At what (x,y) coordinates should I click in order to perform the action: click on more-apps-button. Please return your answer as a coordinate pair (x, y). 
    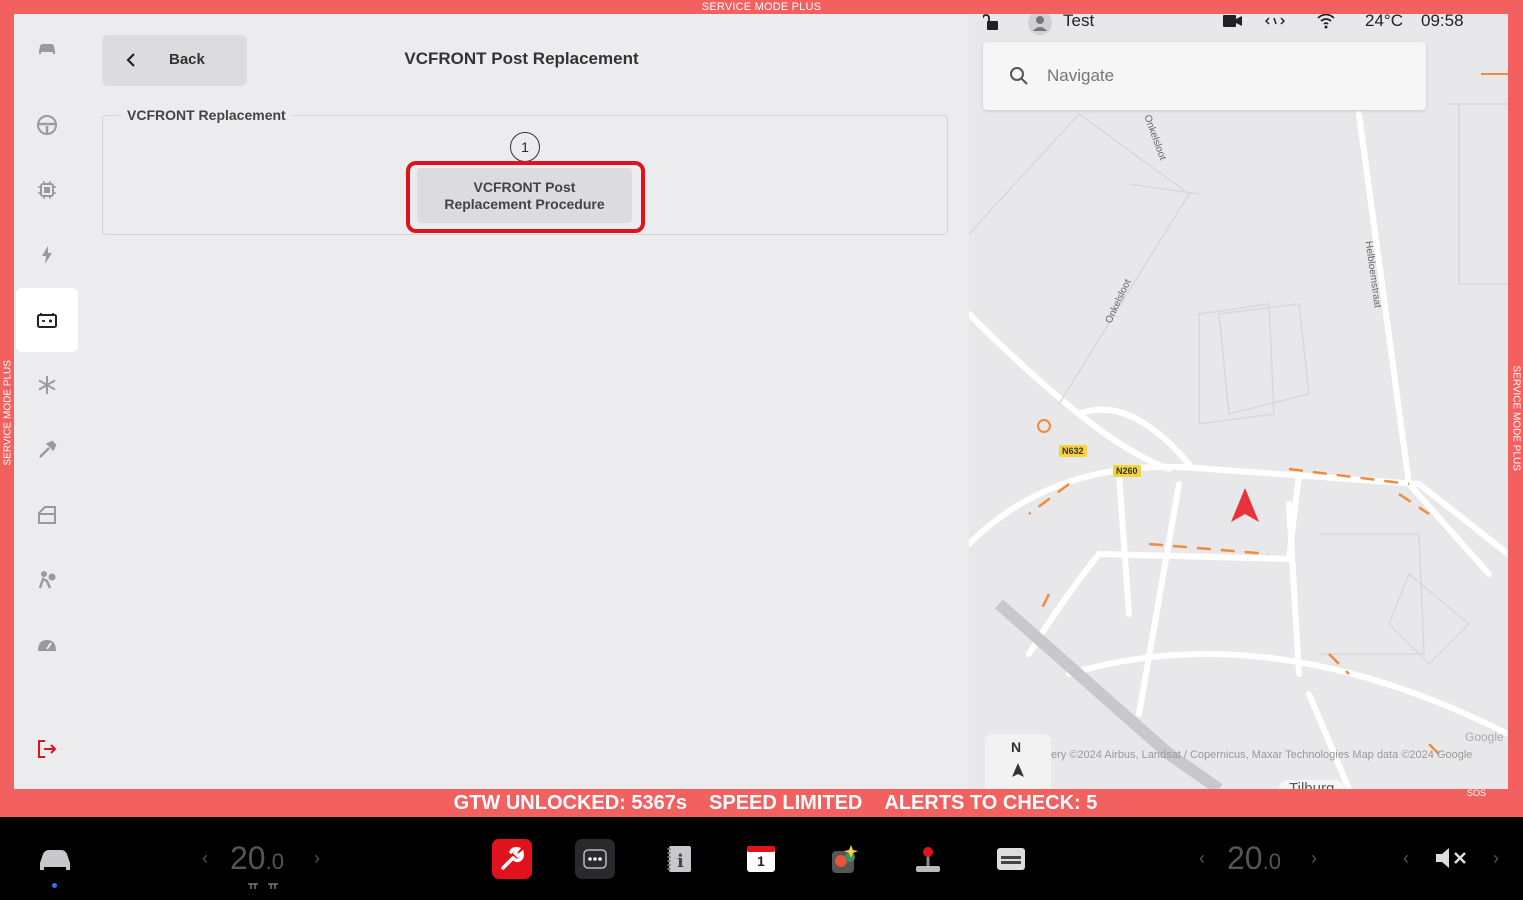
    Looking at the image, I should click on (595, 859).